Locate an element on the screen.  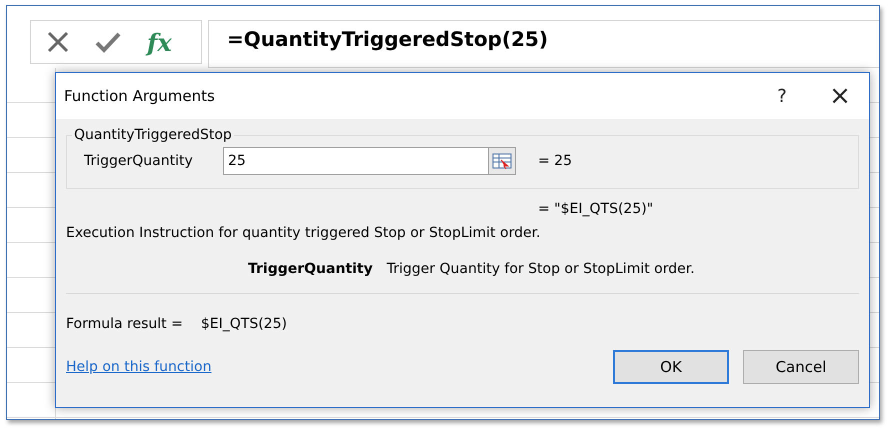
insert-function-button: fx is located at coordinates (159, 42).